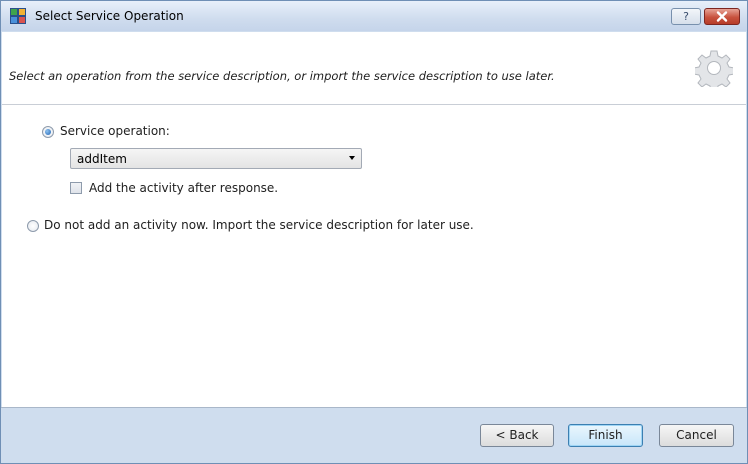 This screenshot has width=748, height=464. What do you see at coordinates (517, 435) in the screenshot?
I see `back-button: < Back` at bounding box center [517, 435].